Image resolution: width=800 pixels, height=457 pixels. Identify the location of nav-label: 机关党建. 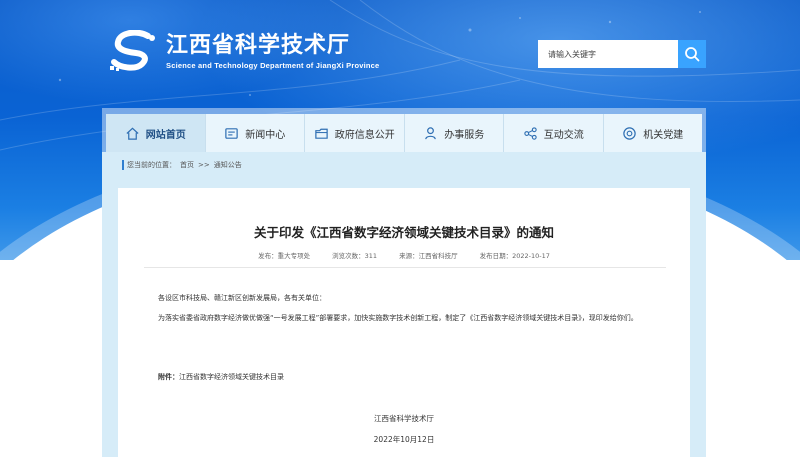
(663, 135).